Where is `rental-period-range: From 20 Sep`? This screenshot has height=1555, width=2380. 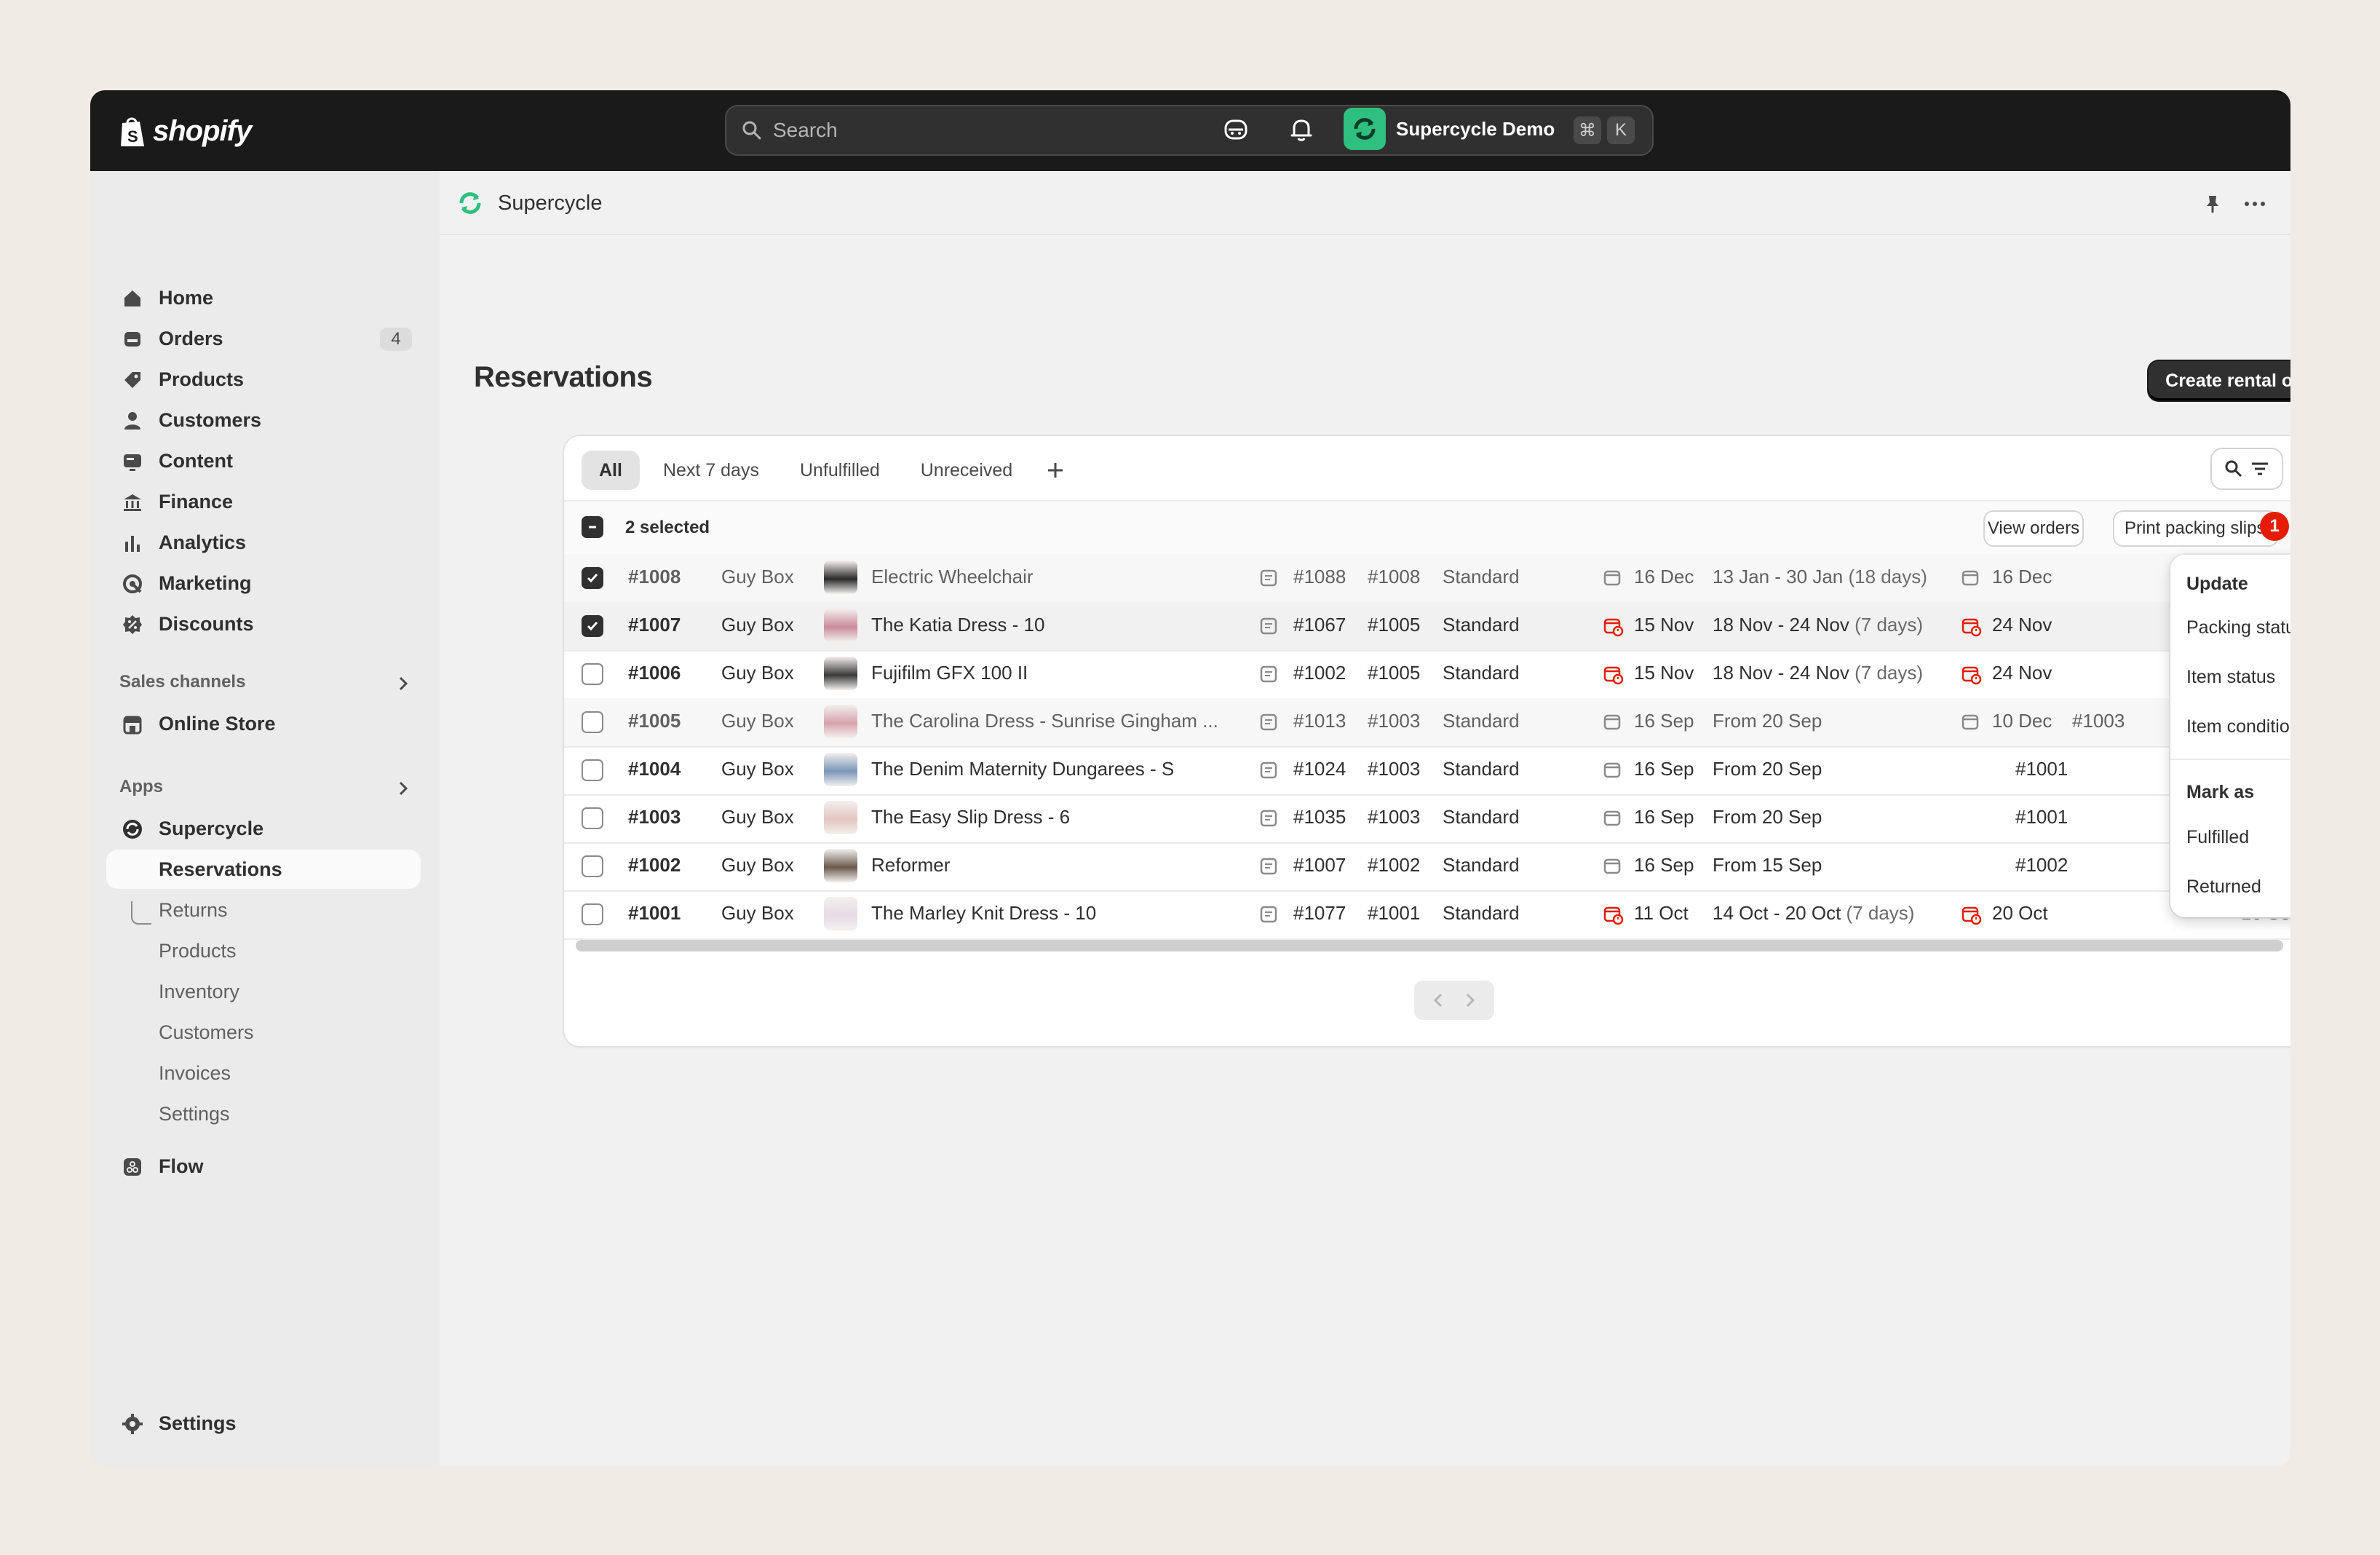 rental-period-range: From 20 Sep is located at coordinates (1767, 769).